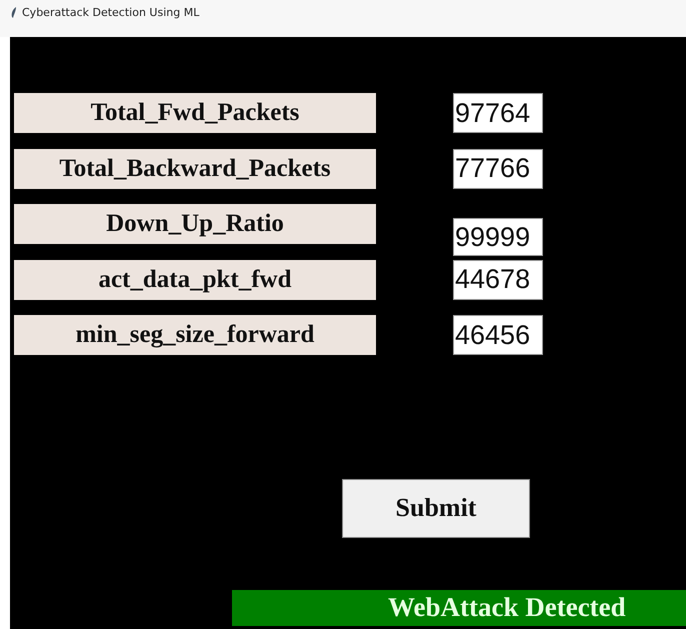 This screenshot has height=629, width=686. Describe the element at coordinates (195, 168) in the screenshot. I see `field-label: Total_Backward_Packets` at that location.